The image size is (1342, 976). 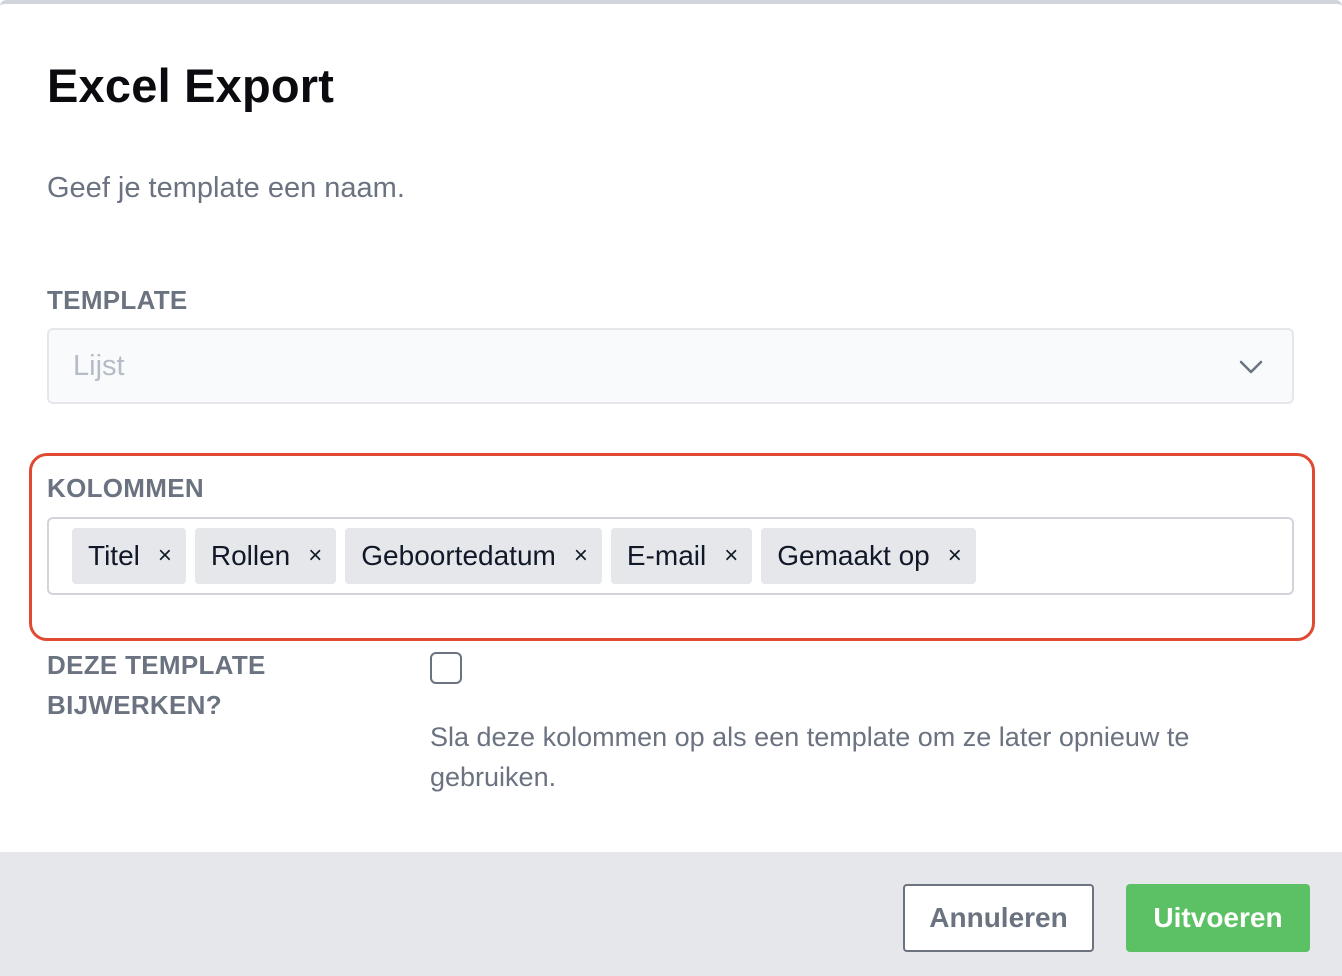 I want to click on submit-button: Uitvoeren, so click(x=1218, y=918).